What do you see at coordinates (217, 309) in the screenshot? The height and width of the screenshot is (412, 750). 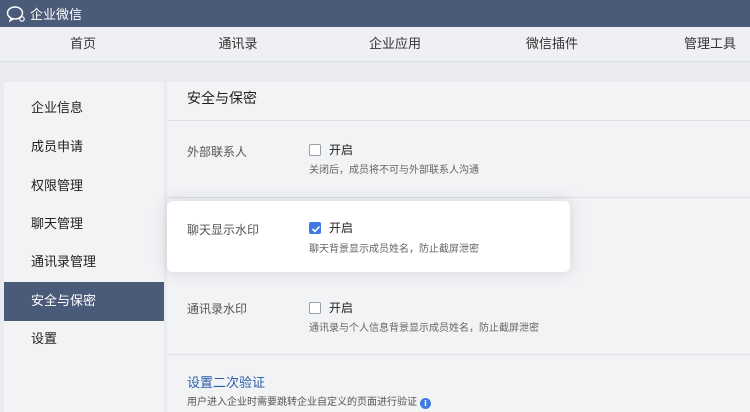 I see `contacts-watermark-label: 通讯录水印` at bounding box center [217, 309].